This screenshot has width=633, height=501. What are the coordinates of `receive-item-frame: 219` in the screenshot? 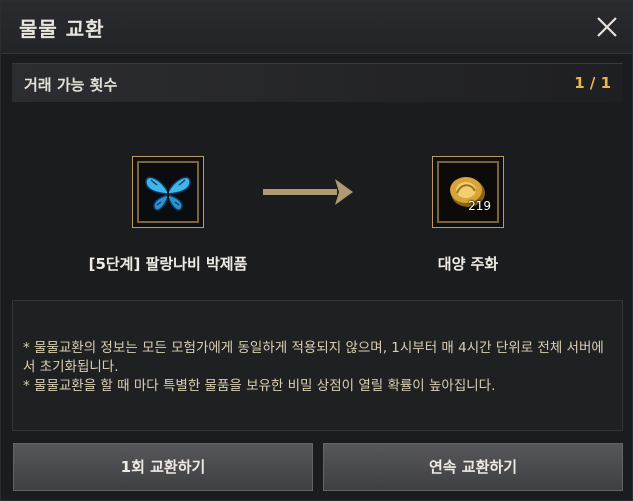 It's located at (468, 192).